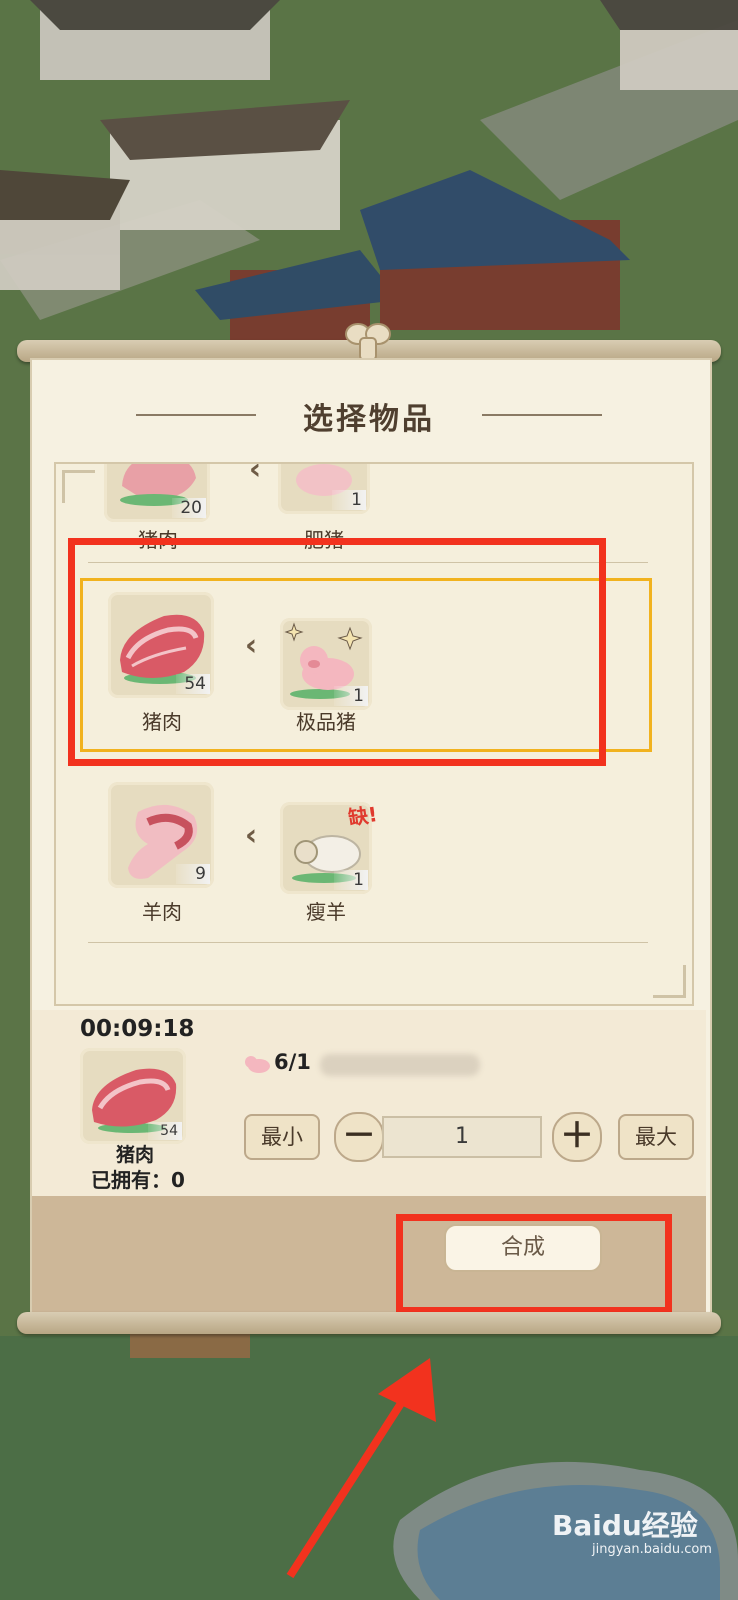 This screenshot has height=1600, width=738. Describe the element at coordinates (134, 1155) in the screenshot. I see `craft-item-name: 猪肉` at that location.